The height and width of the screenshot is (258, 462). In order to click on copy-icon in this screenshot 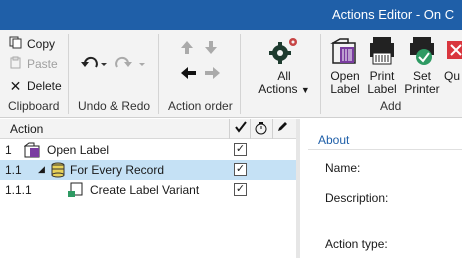, I will do `click(15, 44)`.